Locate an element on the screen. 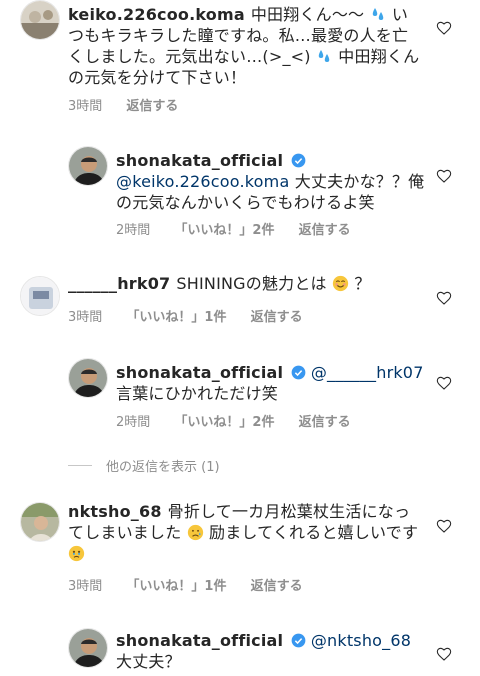 This screenshot has height=676, width=480. mention-link: @______hrk07 is located at coordinates (367, 372).